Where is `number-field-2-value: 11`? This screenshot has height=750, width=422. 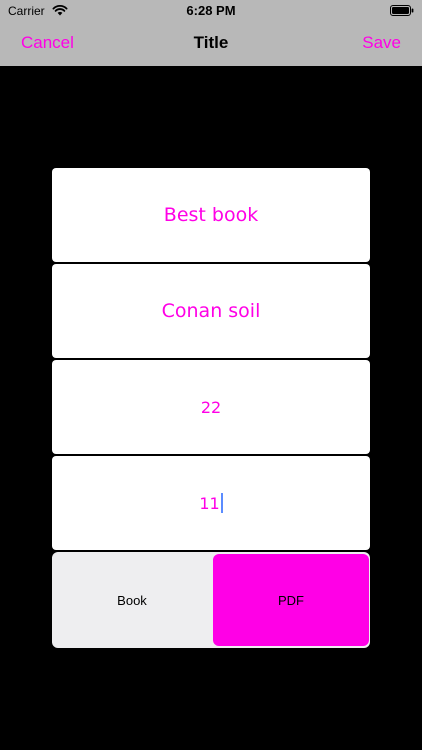
number-field-2-value: 11 is located at coordinates (209, 503).